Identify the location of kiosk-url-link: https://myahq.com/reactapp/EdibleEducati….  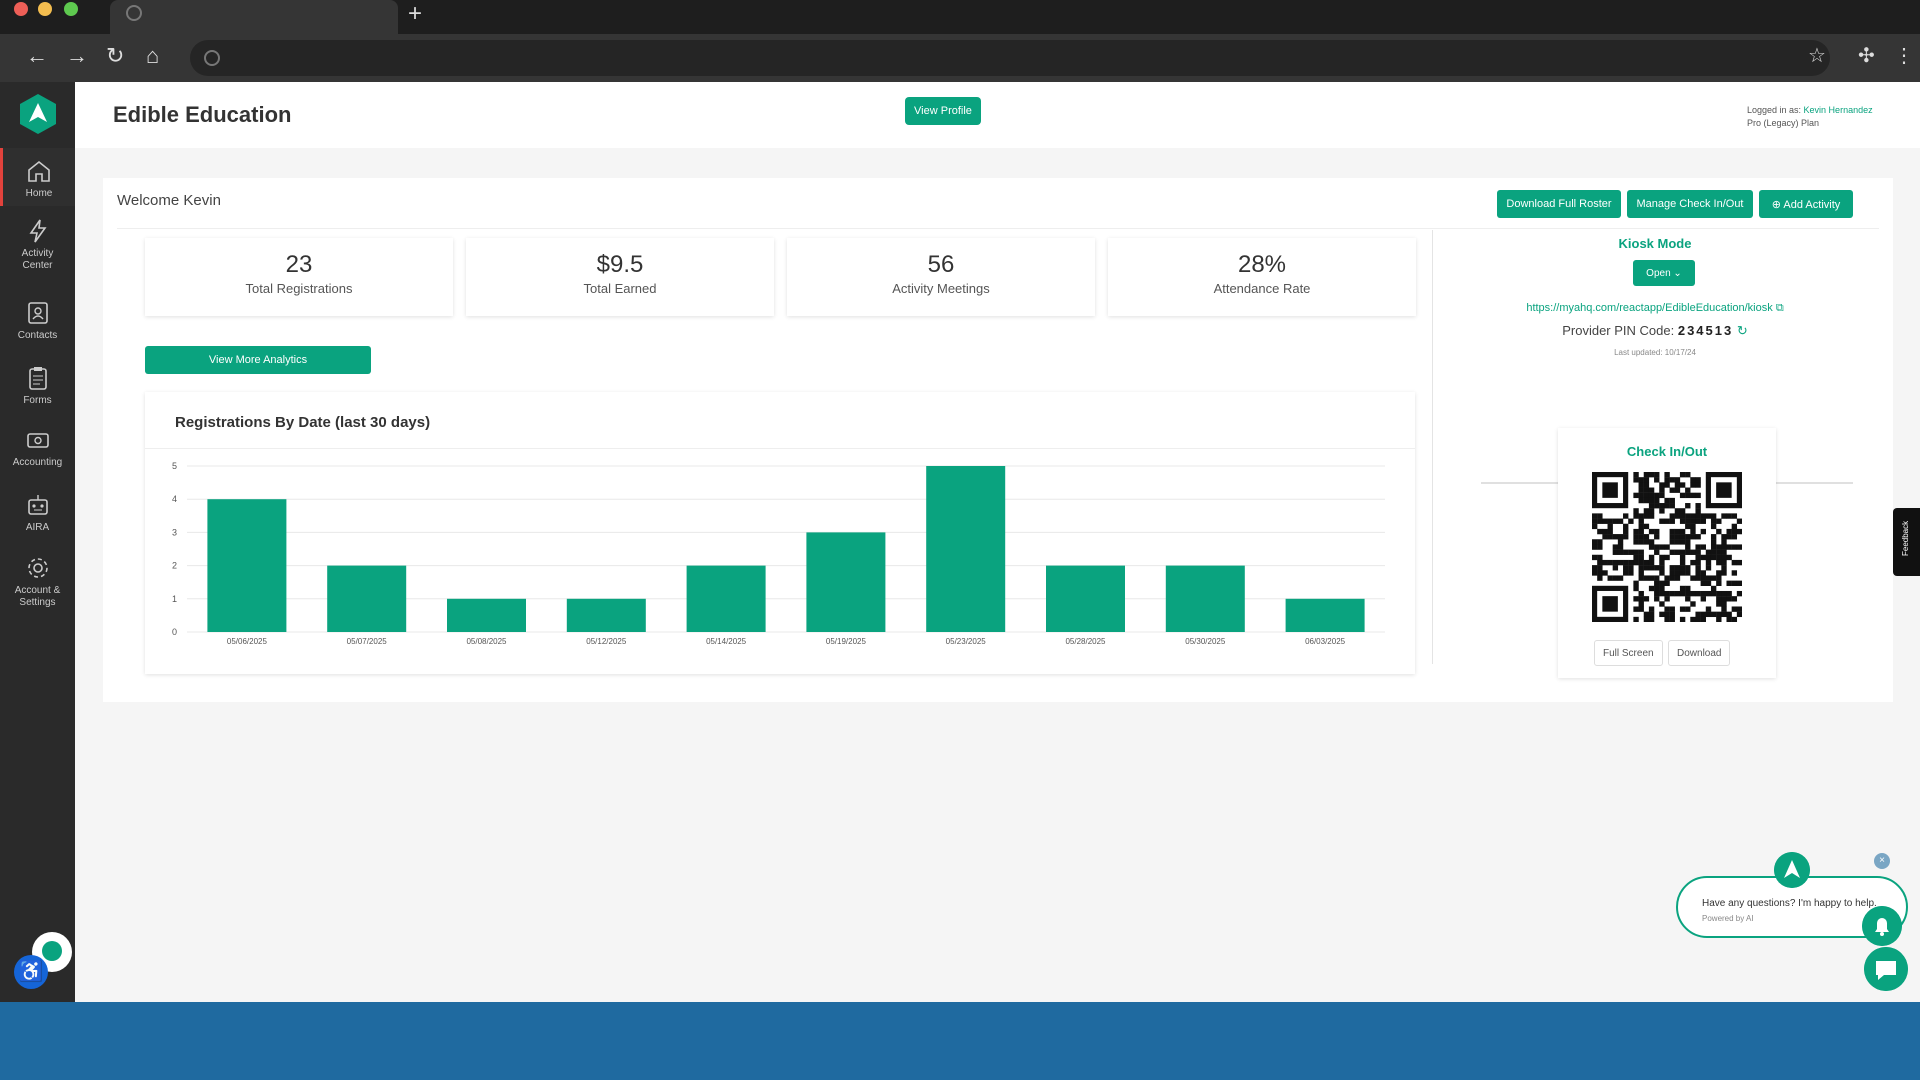
(1649, 308).